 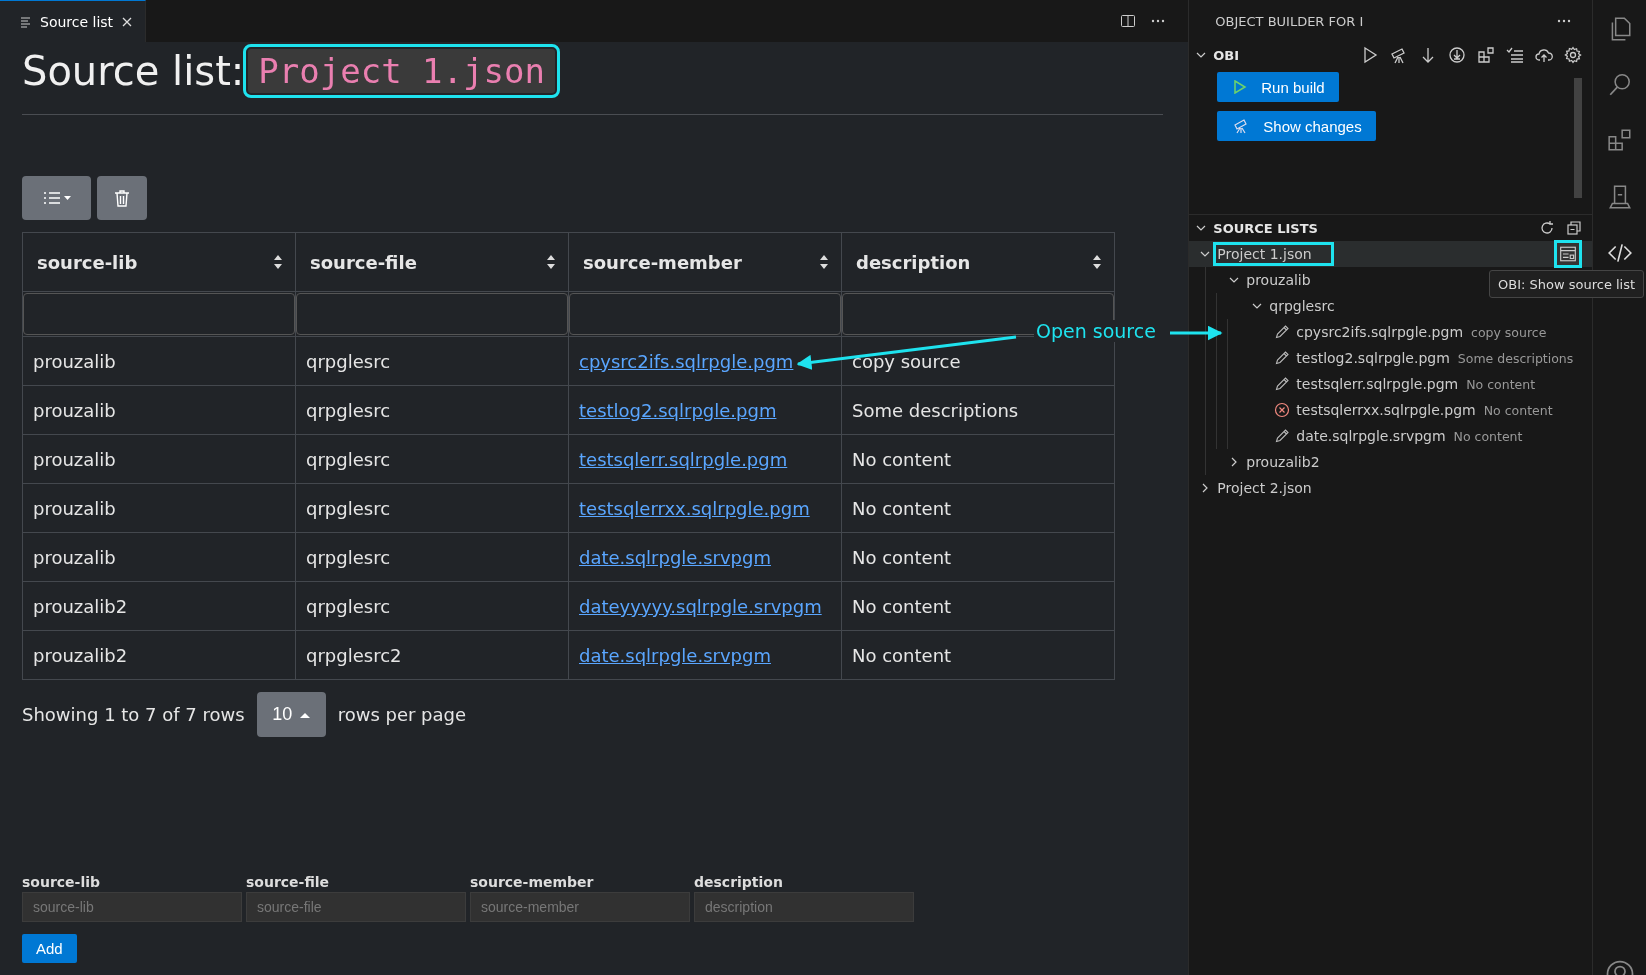 What do you see at coordinates (1289, 21) in the screenshot?
I see `sidebar-title: OBJECT BUILDER FOR I` at bounding box center [1289, 21].